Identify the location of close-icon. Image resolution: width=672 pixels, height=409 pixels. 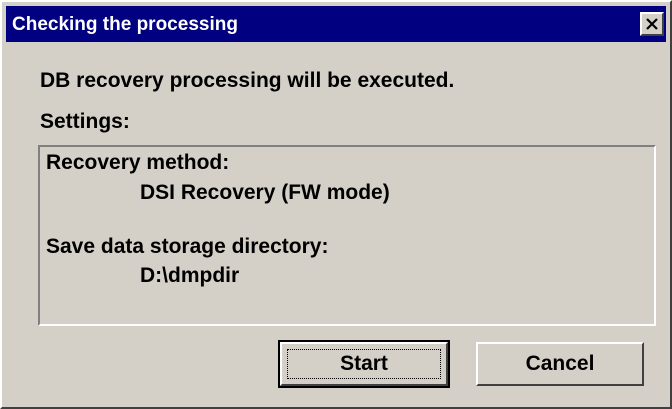
(652, 24).